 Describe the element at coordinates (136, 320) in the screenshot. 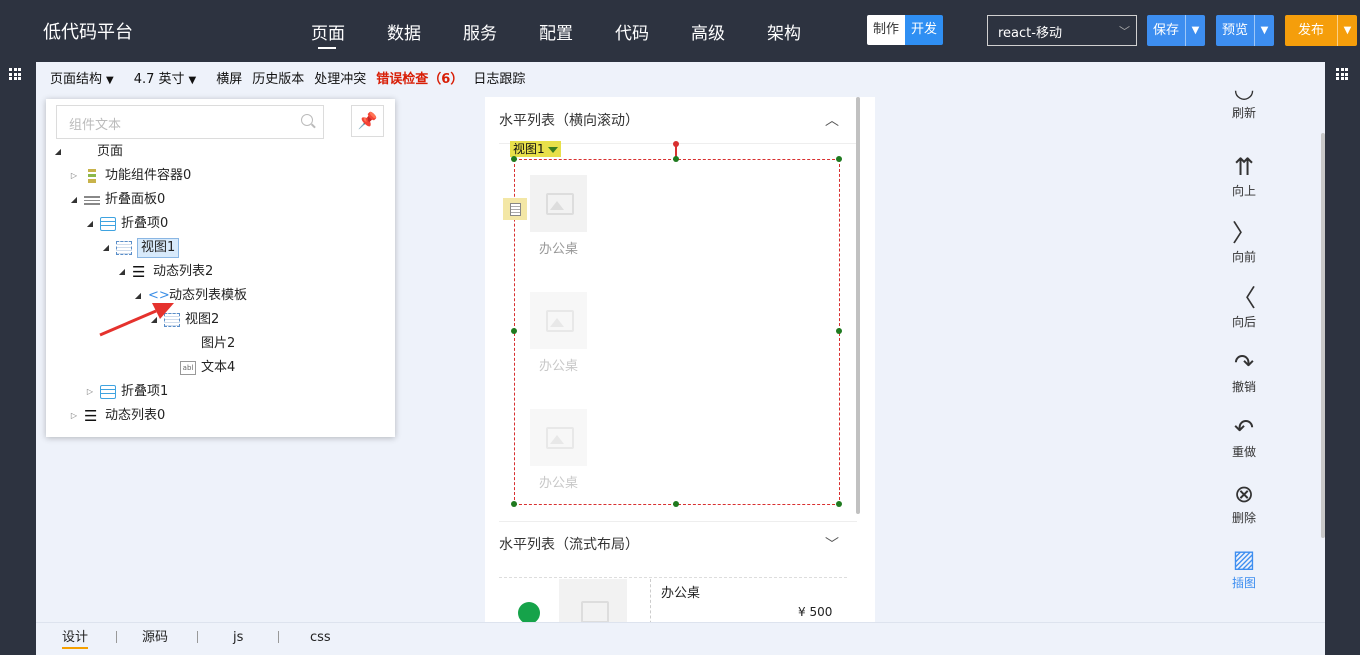

I see `annotation-arrow-icon` at that location.